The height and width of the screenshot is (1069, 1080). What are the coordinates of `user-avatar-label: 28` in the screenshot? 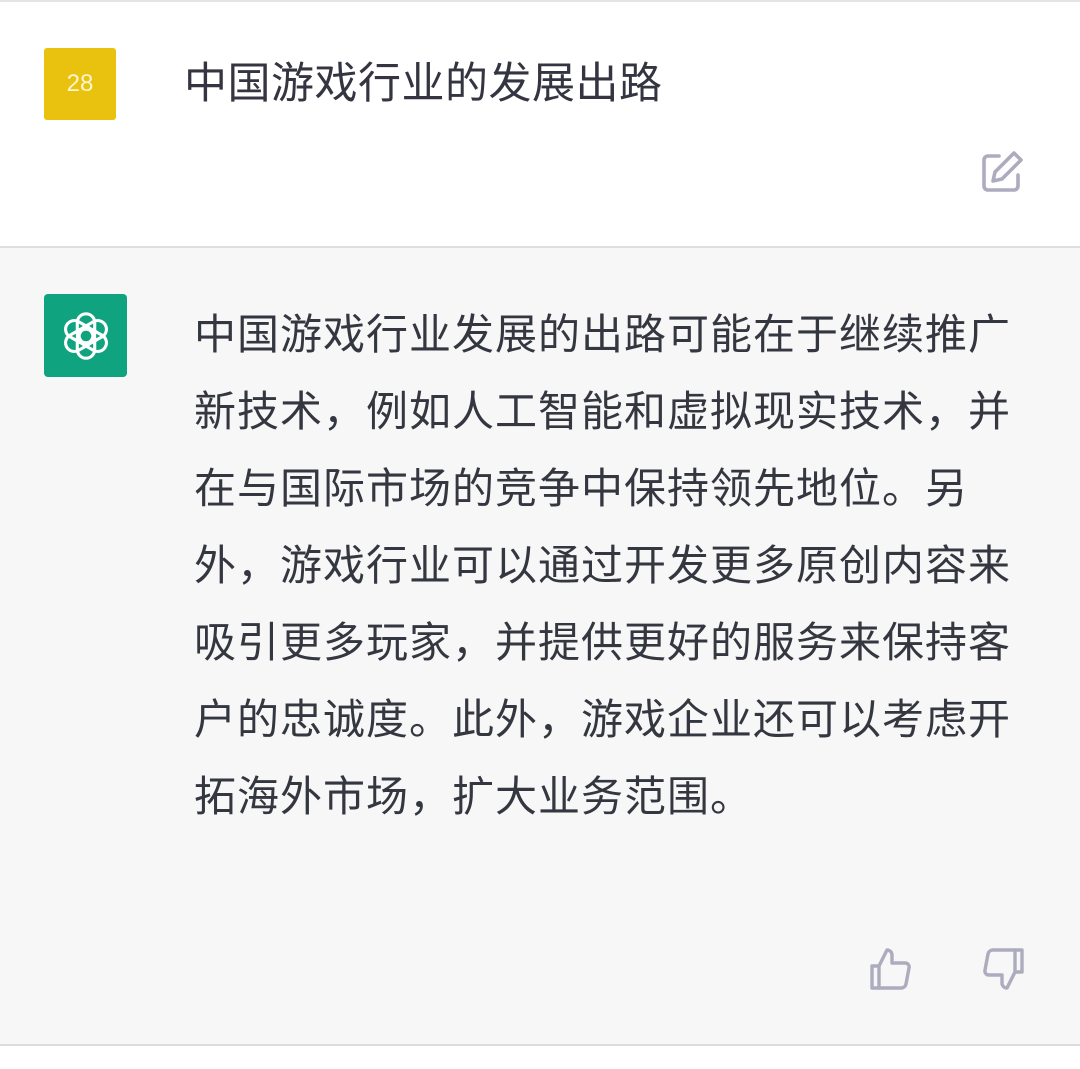 It's located at (80, 83).